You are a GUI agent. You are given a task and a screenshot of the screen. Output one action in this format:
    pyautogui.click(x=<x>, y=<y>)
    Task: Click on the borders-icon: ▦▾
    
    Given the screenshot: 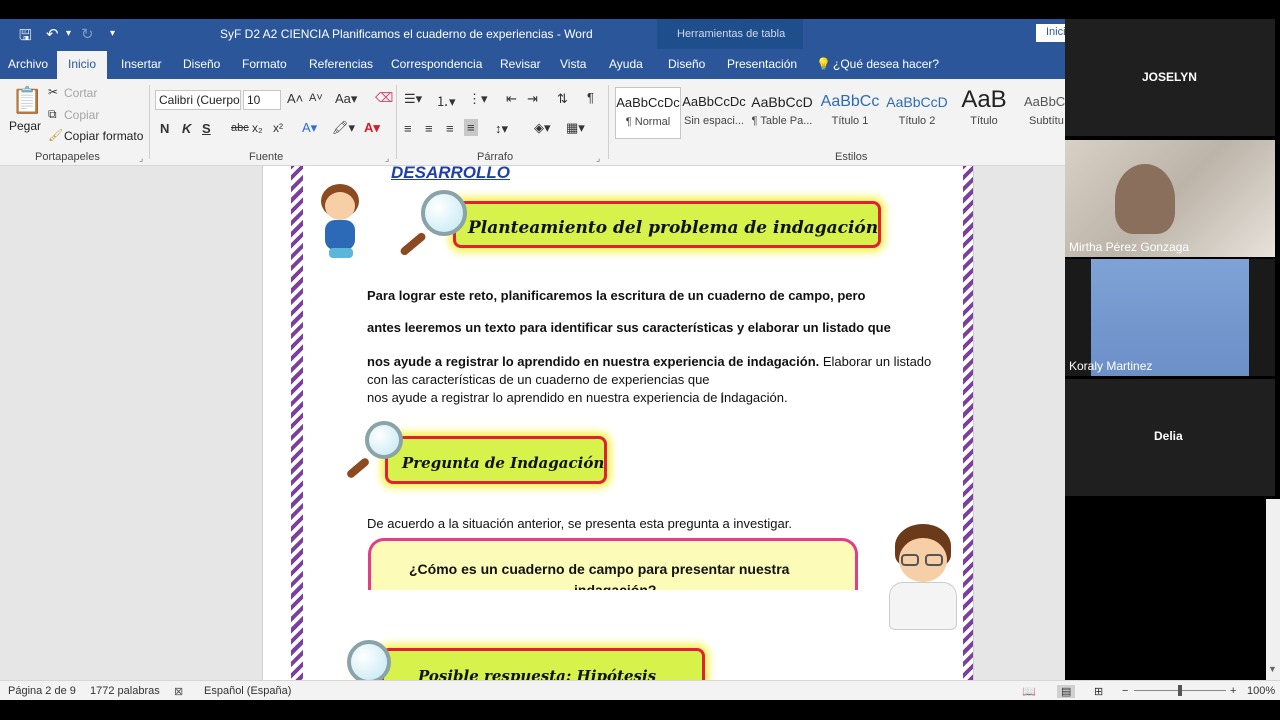 What is the action you would take?
    pyautogui.click(x=575, y=128)
    